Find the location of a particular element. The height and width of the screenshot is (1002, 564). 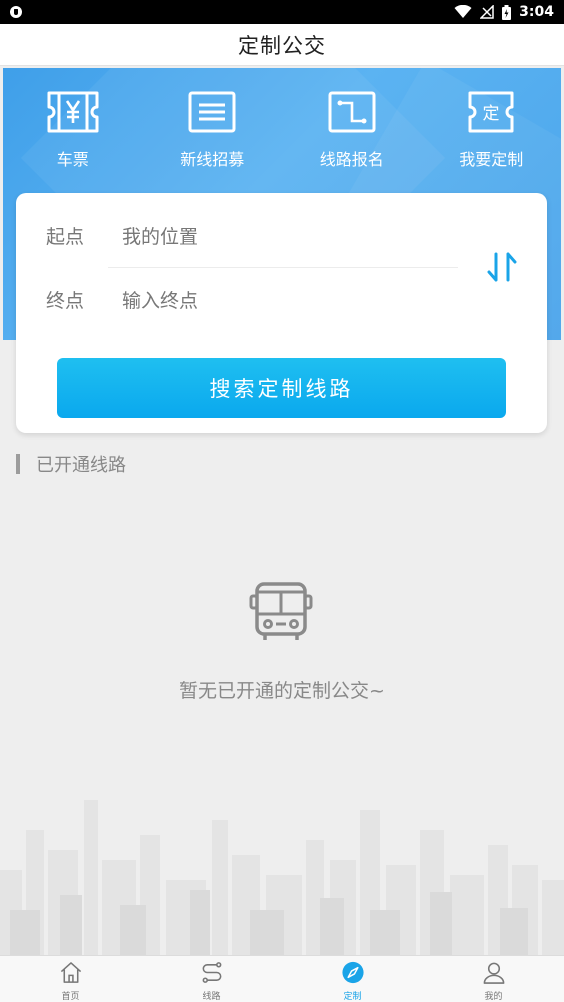

bottom-nav: 首页 线路 定制 我的 is located at coordinates (282, 978).